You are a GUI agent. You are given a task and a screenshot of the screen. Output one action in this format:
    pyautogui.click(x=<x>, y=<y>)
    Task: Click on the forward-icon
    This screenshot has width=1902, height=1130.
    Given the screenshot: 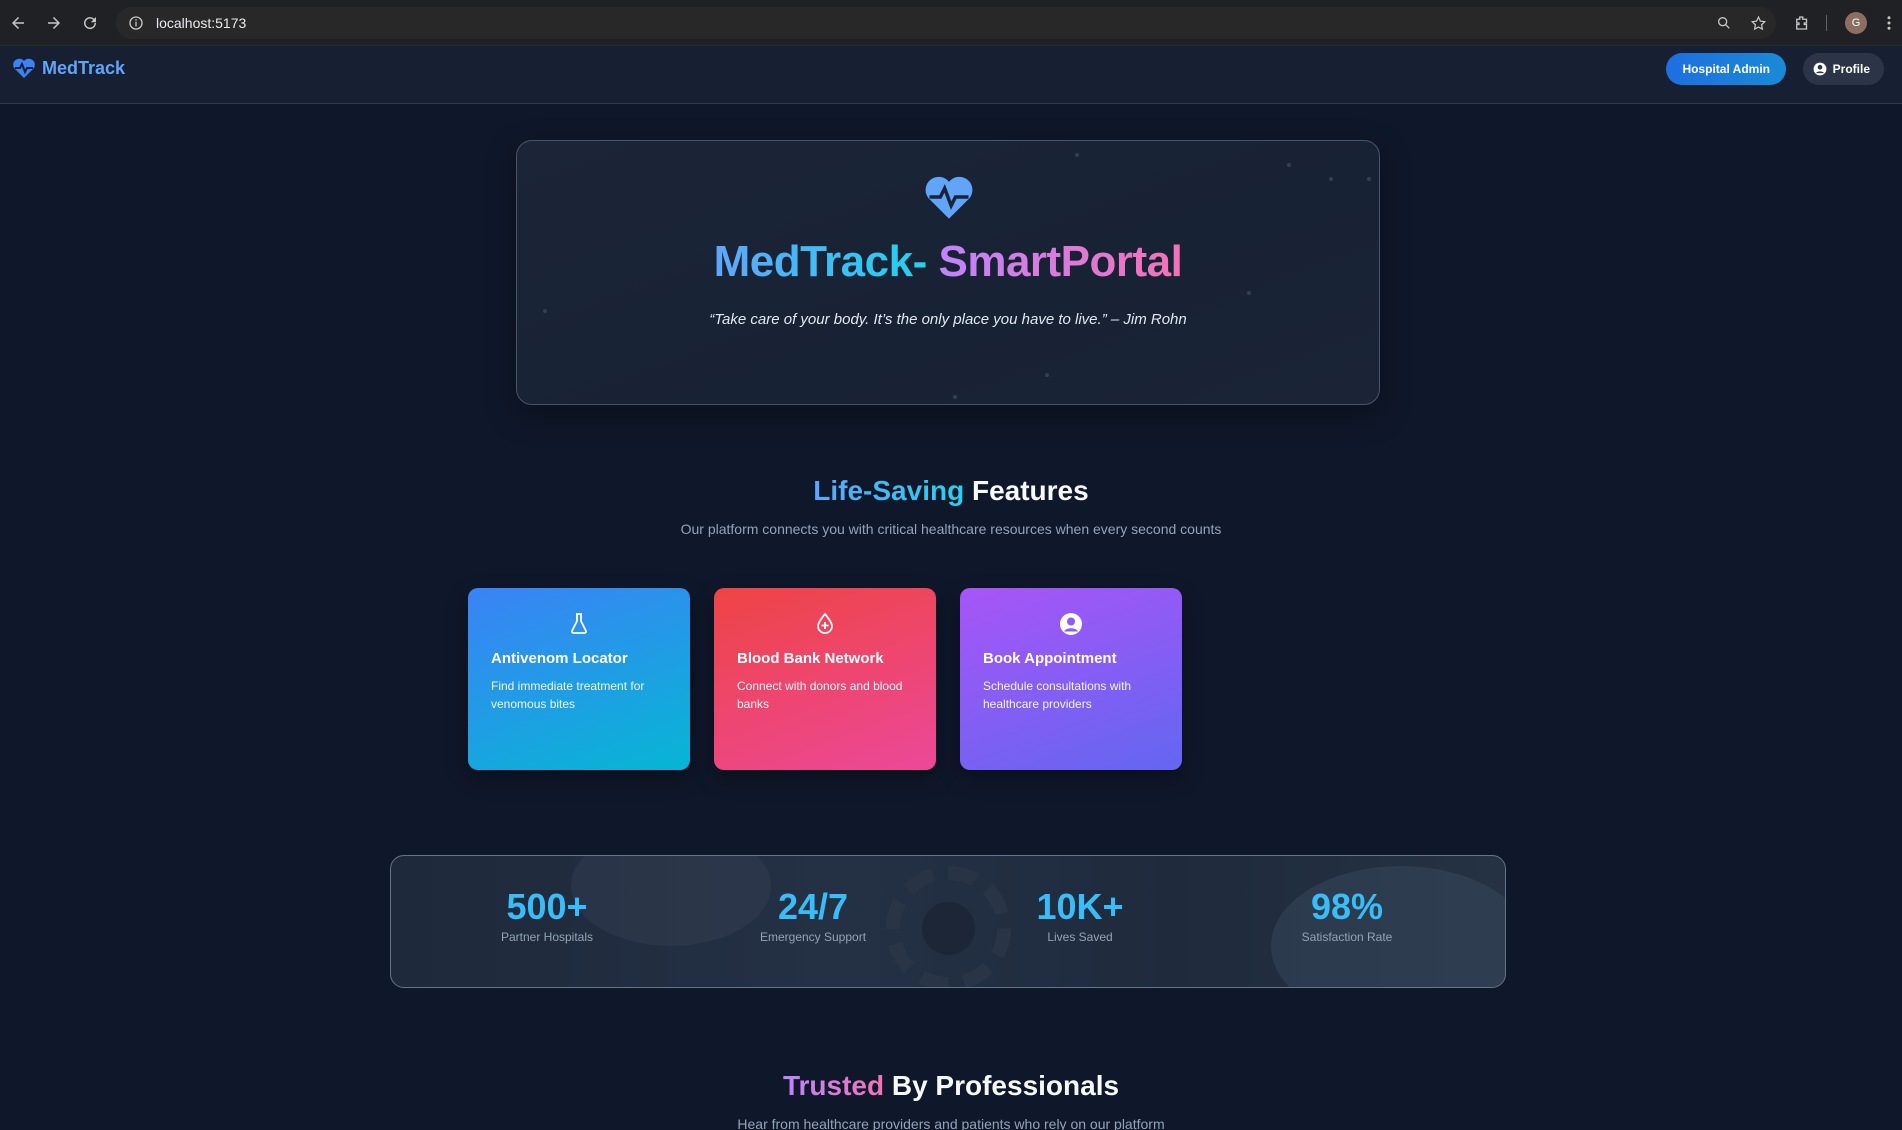 What is the action you would take?
    pyautogui.click(x=54, y=23)
    